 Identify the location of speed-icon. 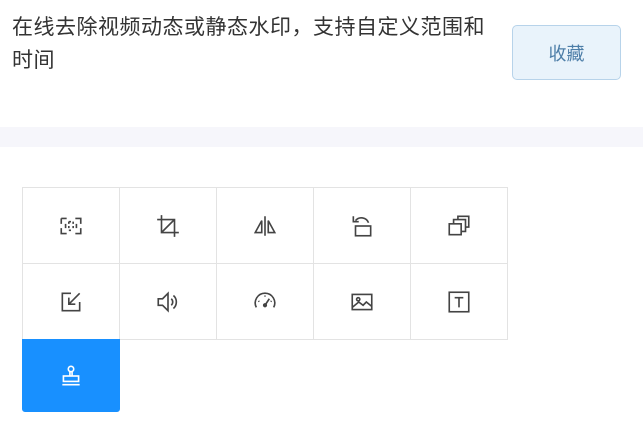
(265, 299).